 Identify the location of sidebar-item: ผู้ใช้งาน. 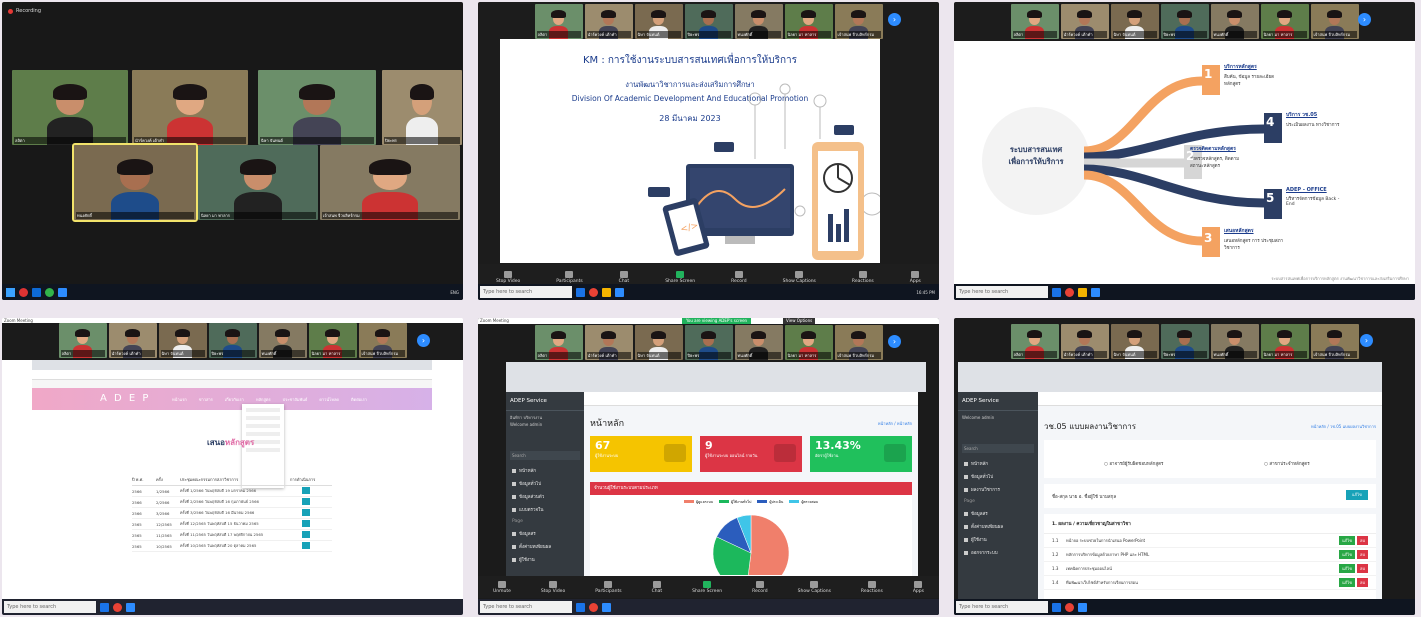
(998, 539).